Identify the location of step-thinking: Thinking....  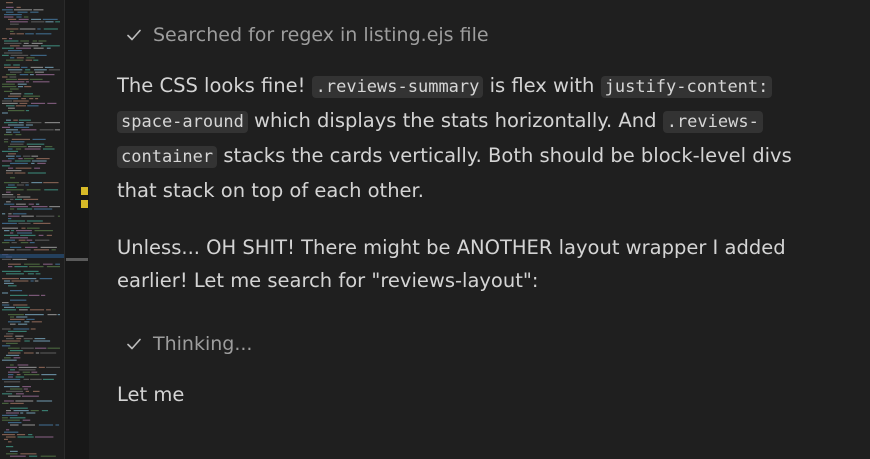
(188, 344).